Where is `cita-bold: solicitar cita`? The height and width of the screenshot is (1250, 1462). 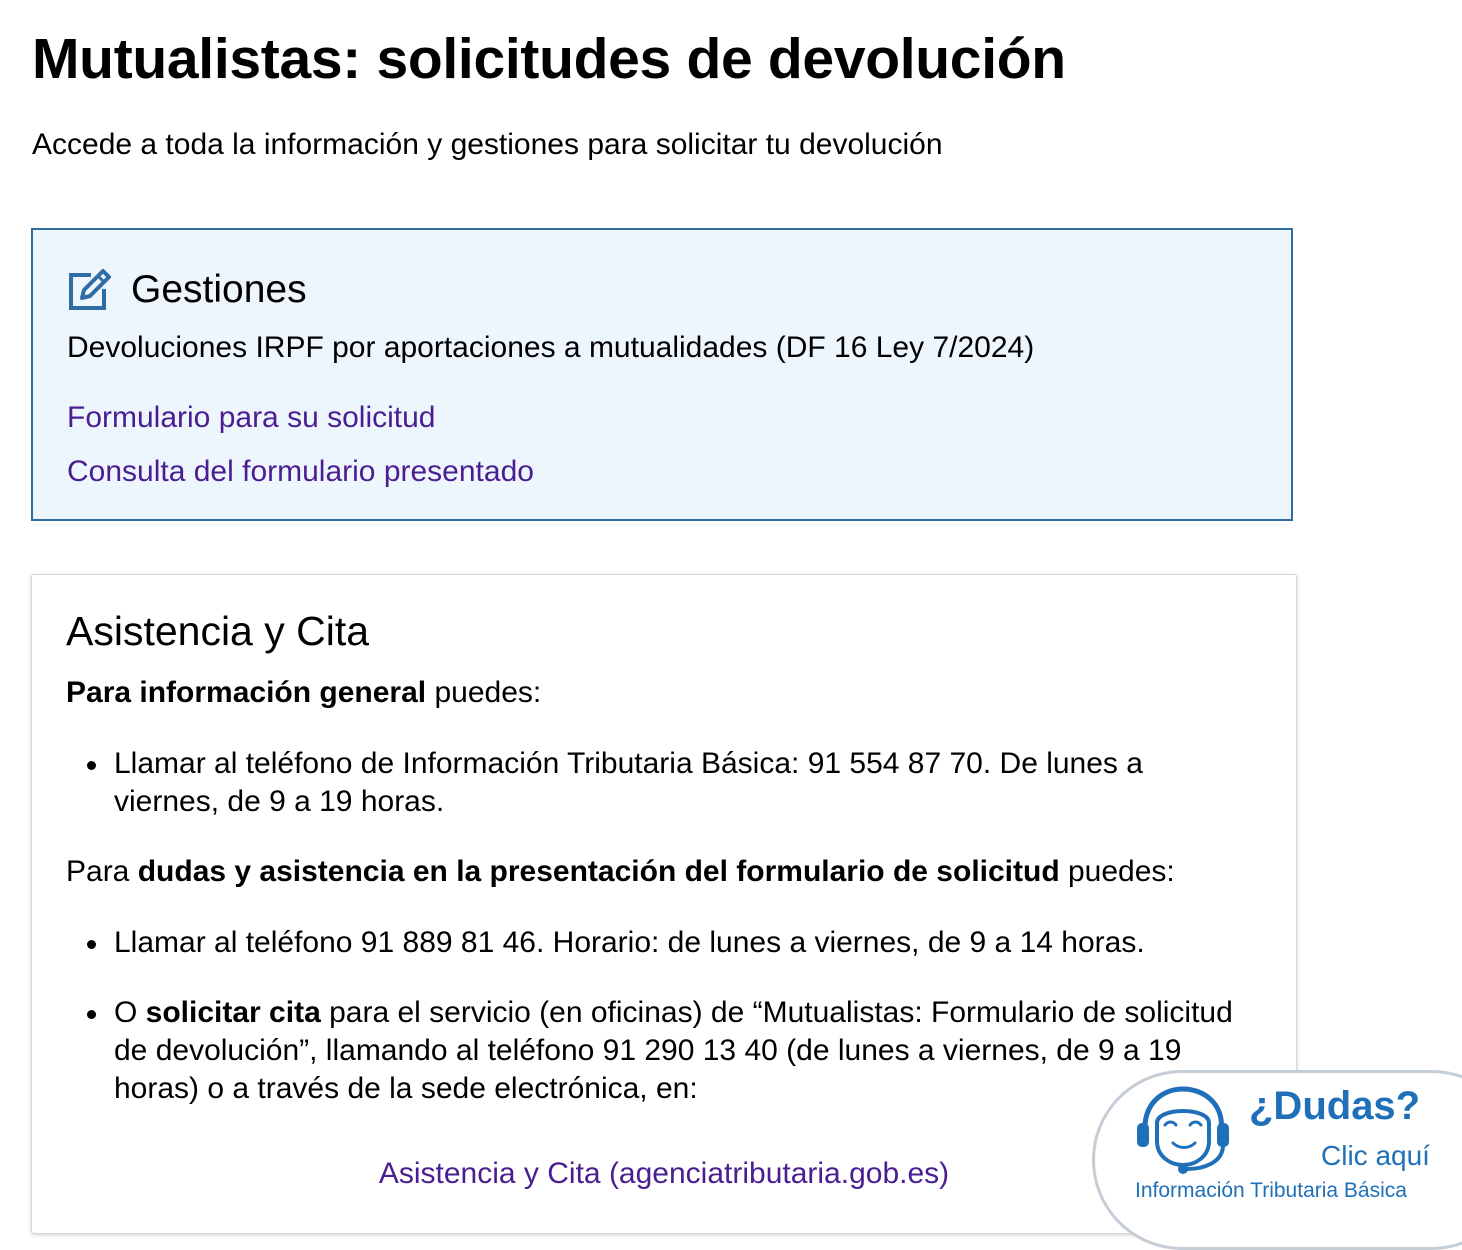
cita-bold: solicitar cita is located at coordinates (233, 1012).